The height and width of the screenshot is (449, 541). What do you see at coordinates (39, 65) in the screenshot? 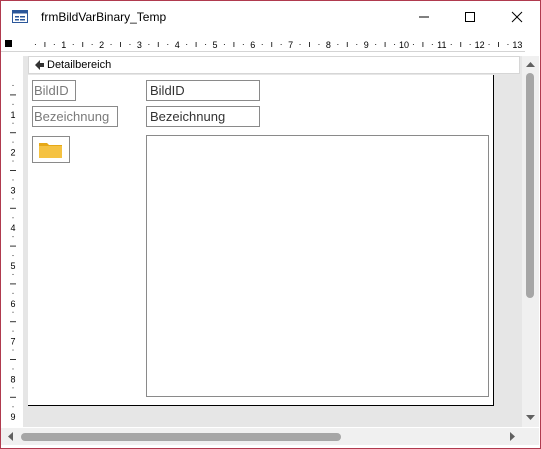
I see `section-arrow-icon` at bounding box center [39, 65].